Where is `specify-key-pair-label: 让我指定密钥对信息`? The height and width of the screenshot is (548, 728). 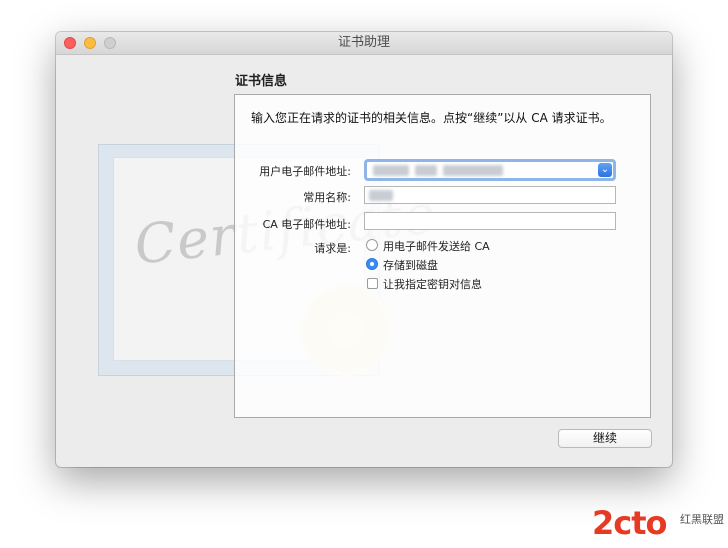 specify-key-pair-label: 让我指定密钥对信息 is located at coordinates (432, 284).